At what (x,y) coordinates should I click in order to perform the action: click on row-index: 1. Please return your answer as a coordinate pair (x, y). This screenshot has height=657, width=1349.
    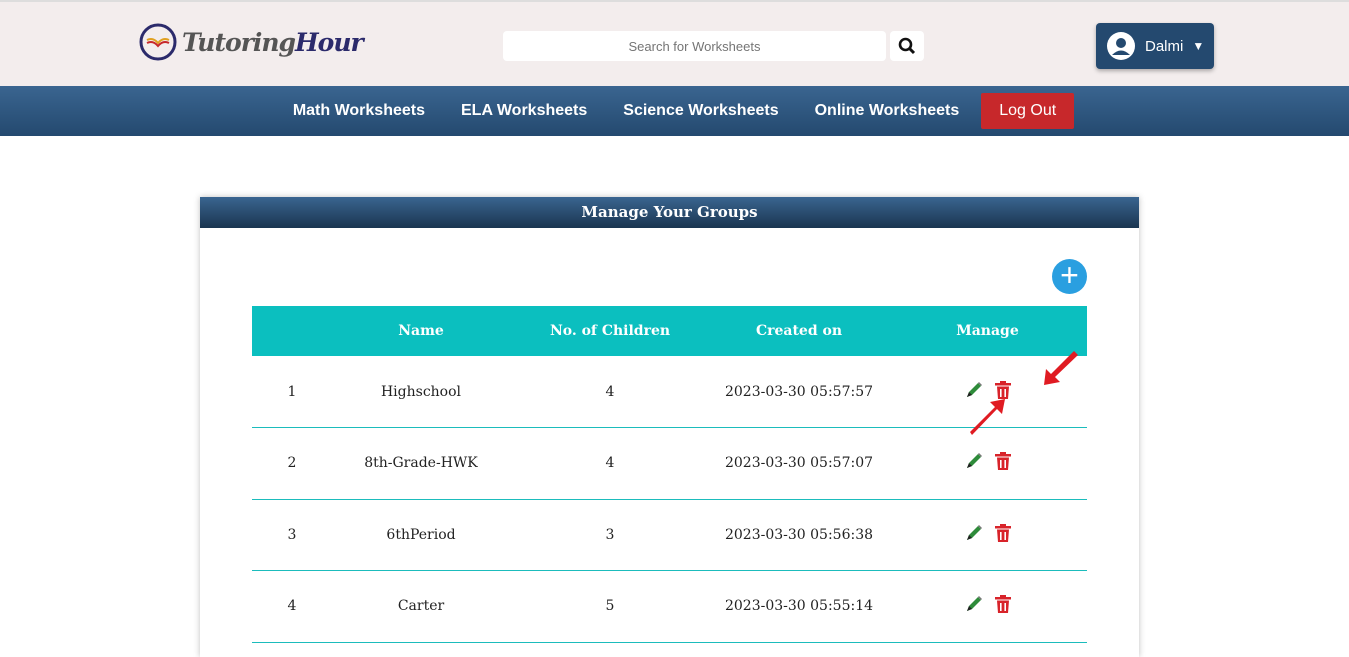
    Looking at the image, I should click on (292, 392).